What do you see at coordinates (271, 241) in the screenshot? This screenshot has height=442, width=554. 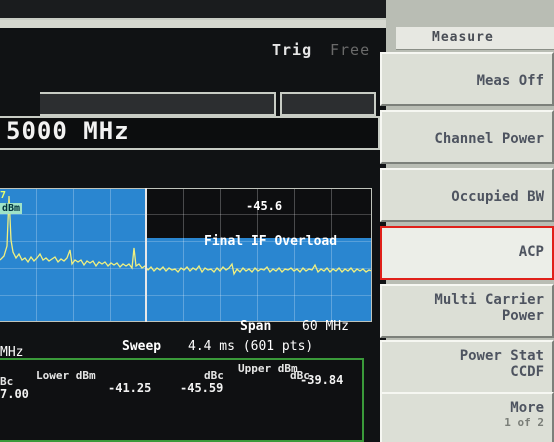 I see `overload-message: Final IF Overload` at bounding box center [271, 241].